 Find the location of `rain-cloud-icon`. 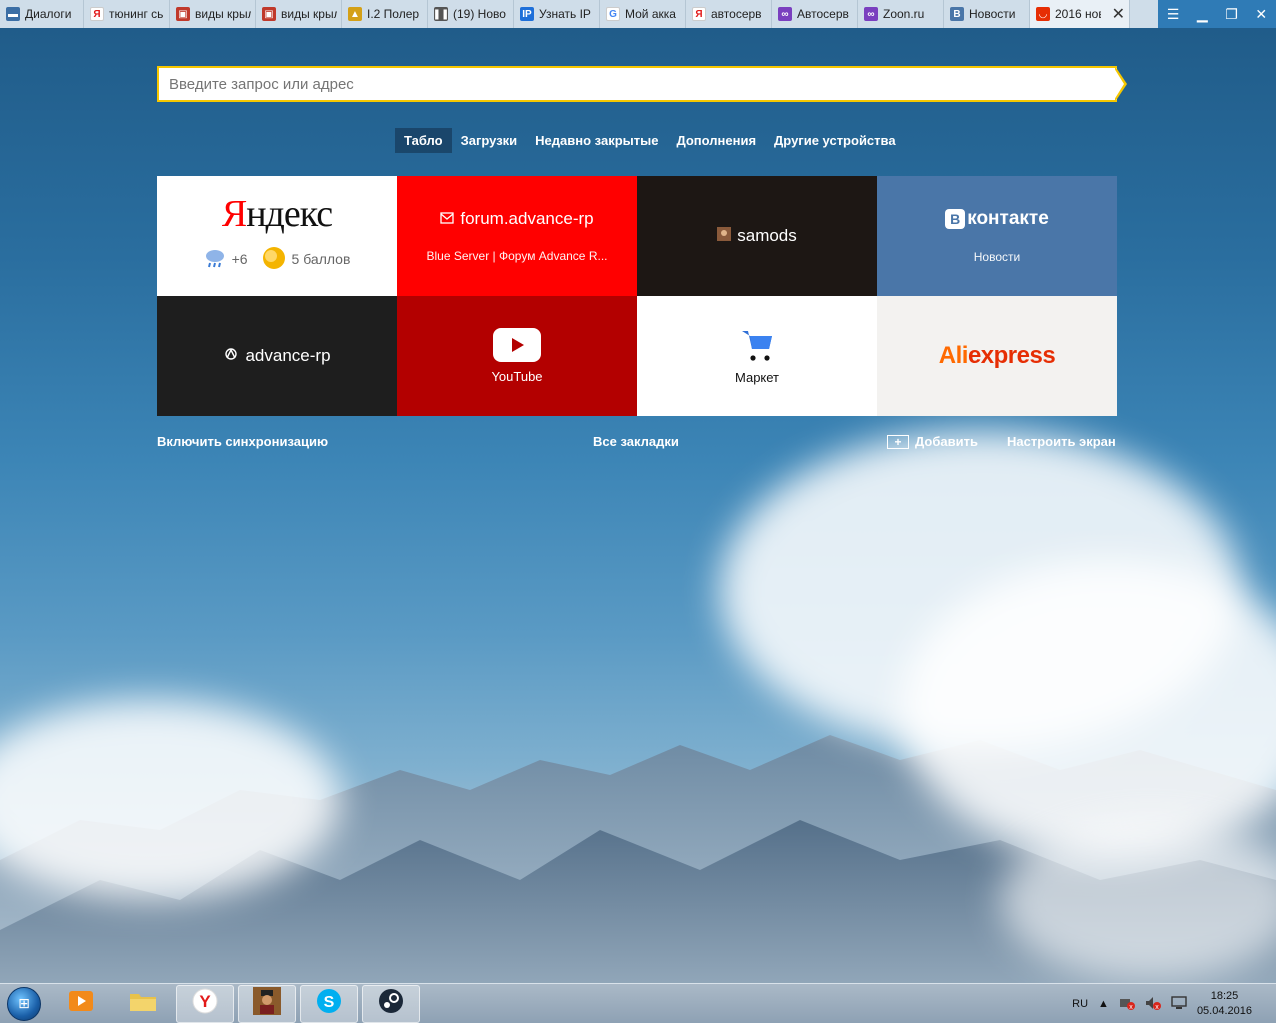

rain-cloud-icon is located at coordinates (215, 259).